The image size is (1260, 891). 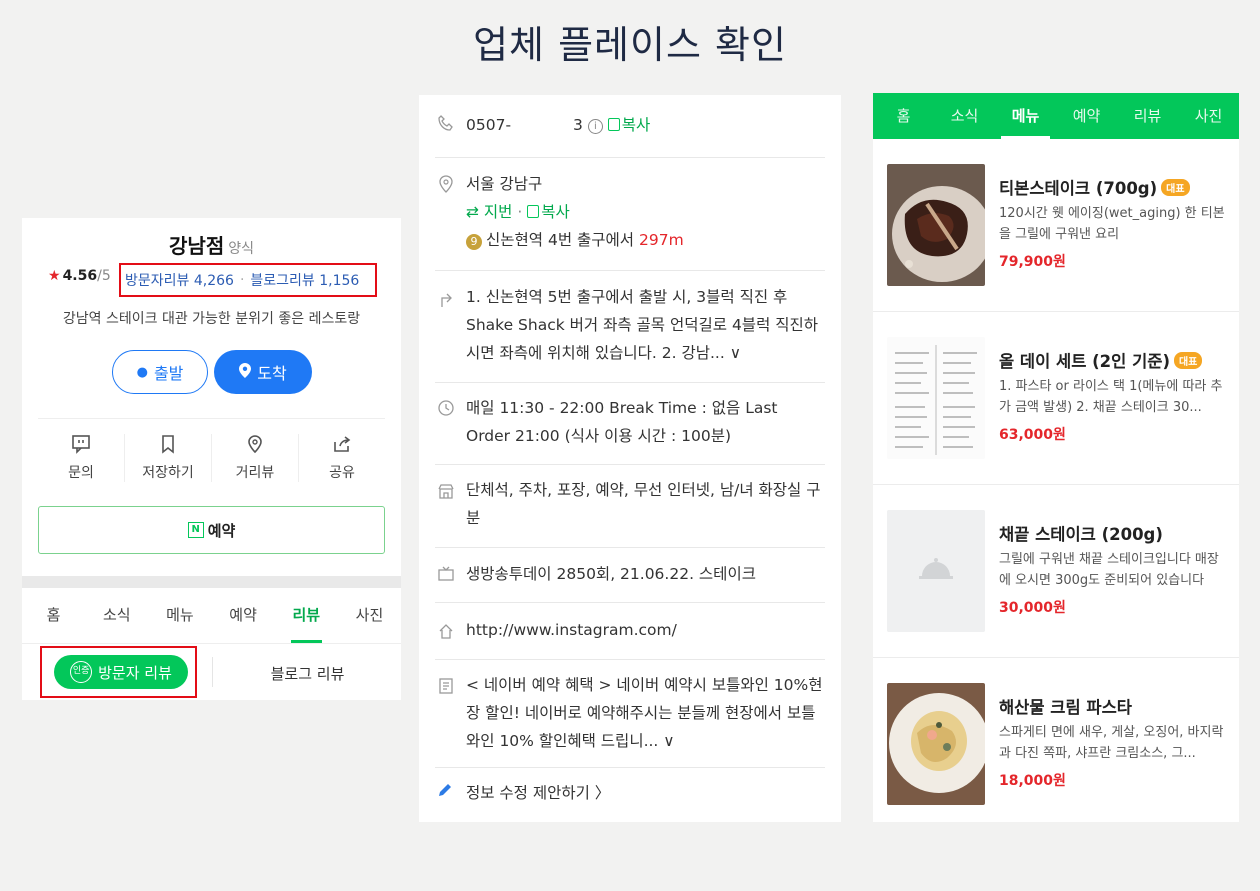 I want to click on place-tabs: 홈 소식 메뉴 예약 리뷰 사진, so click(x=211, y=616).